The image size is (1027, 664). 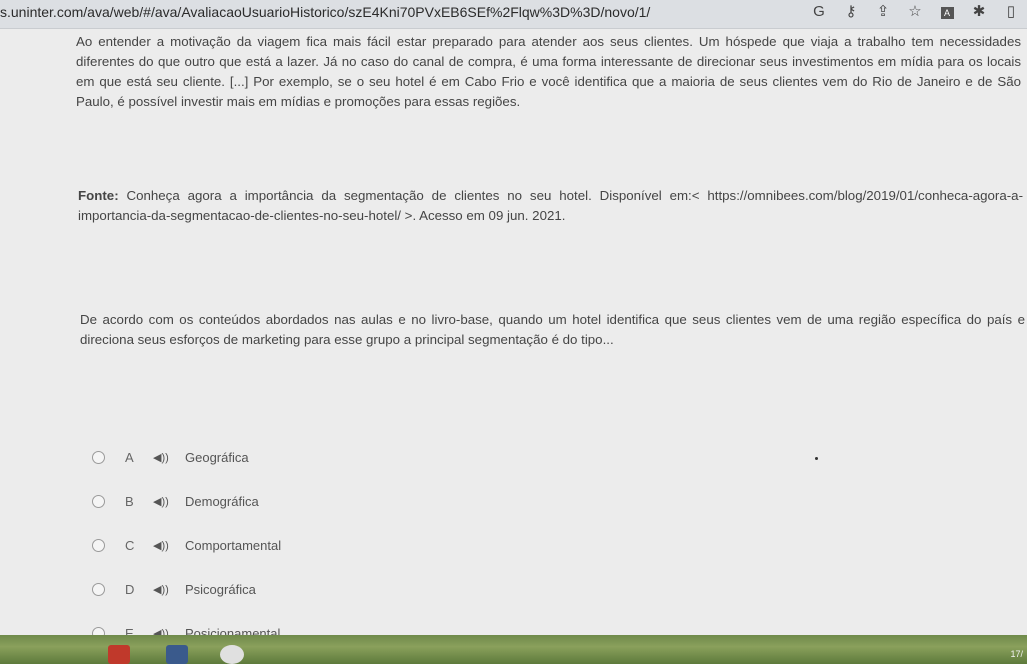 I want to click on extension-icon: A, so click(x=947, y=11).